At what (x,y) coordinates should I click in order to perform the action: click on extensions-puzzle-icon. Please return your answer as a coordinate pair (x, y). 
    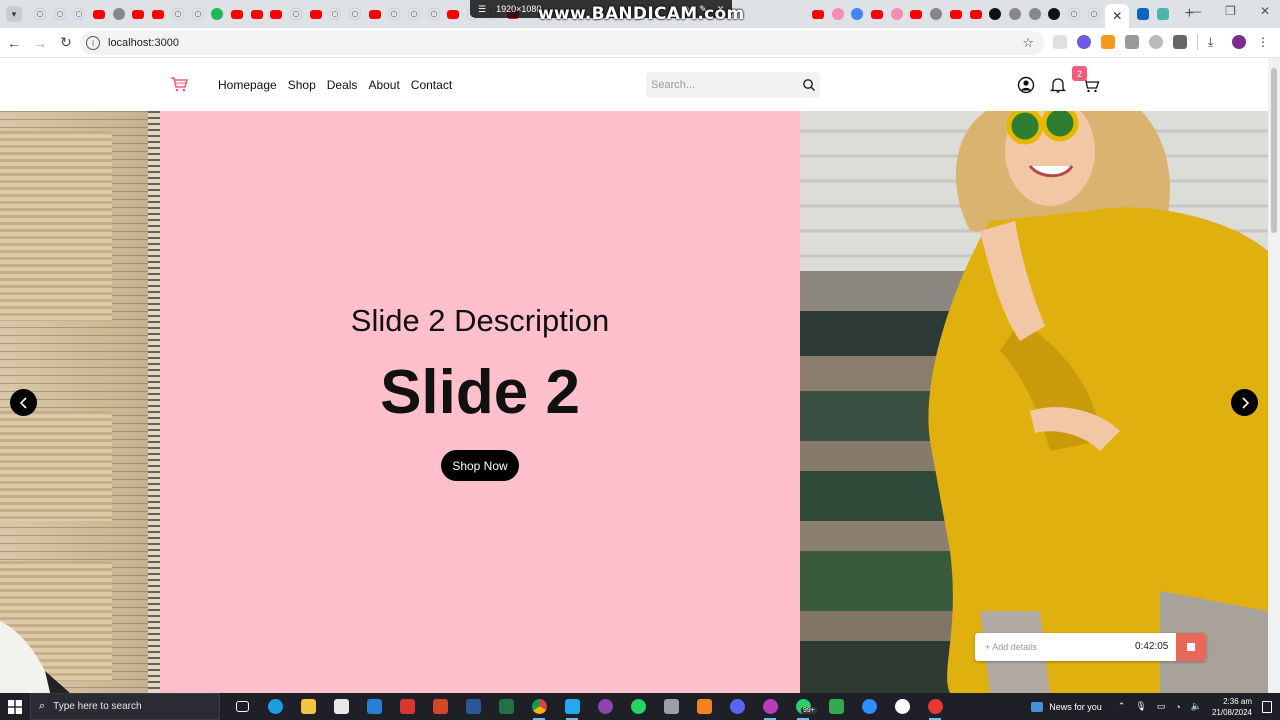
    Looking at the image, I should click on (1180, 42).